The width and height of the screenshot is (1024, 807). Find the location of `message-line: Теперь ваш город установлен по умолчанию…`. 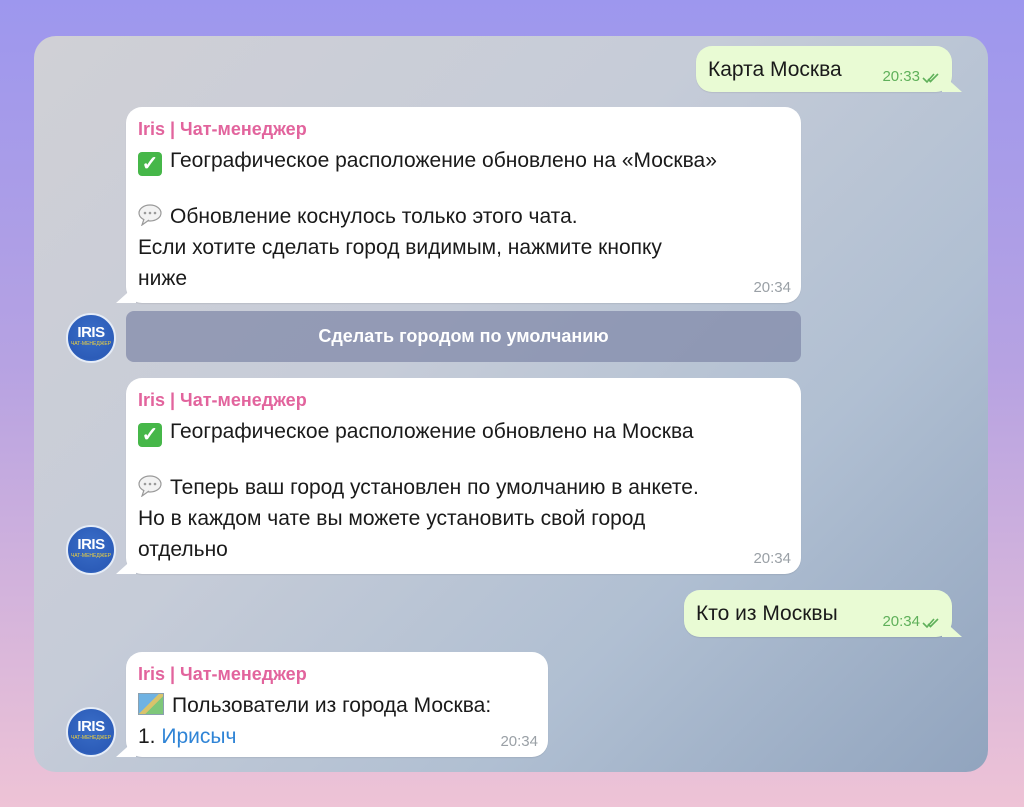

message-line: Теперь ваш город установлен по умолчанию… is located at coordinates (463, 487).